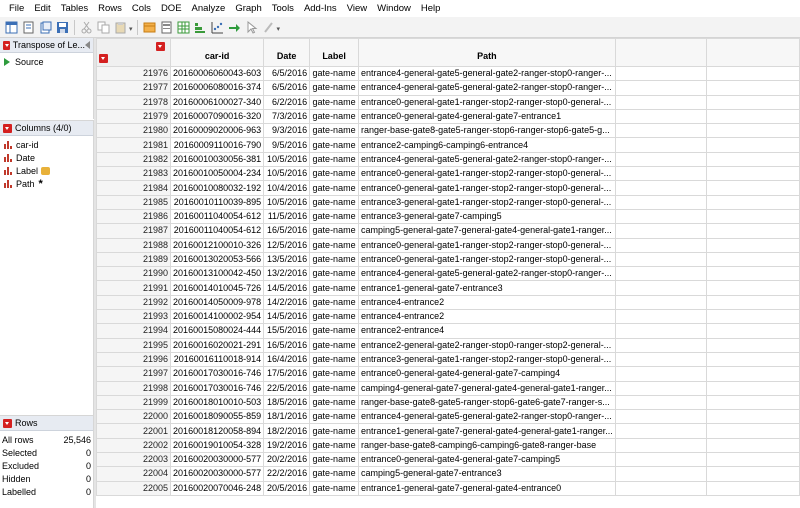 The image size is (800, 508). I want to click on row-number: 22002, so click(134, 445).